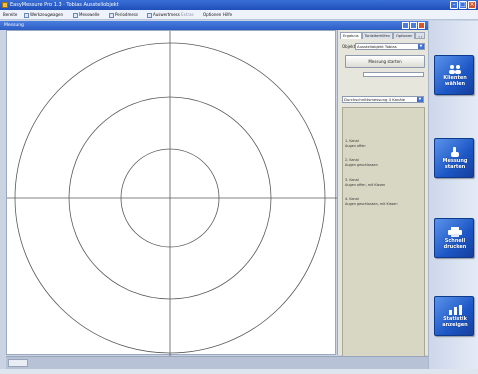 The height and width of the screenshot is (374, 478). What do you see at coordinates (455, 310) in the screenshot?
I see `statistics-icon` at bounding box center [455, 310].